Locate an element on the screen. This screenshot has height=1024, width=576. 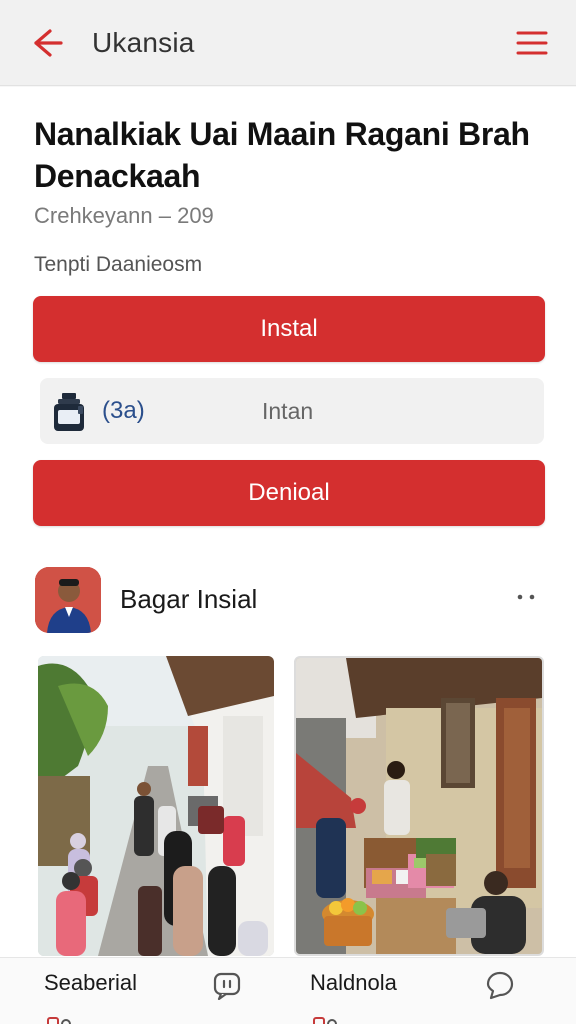
install-button: Instal is located at coordinates (289, 329).